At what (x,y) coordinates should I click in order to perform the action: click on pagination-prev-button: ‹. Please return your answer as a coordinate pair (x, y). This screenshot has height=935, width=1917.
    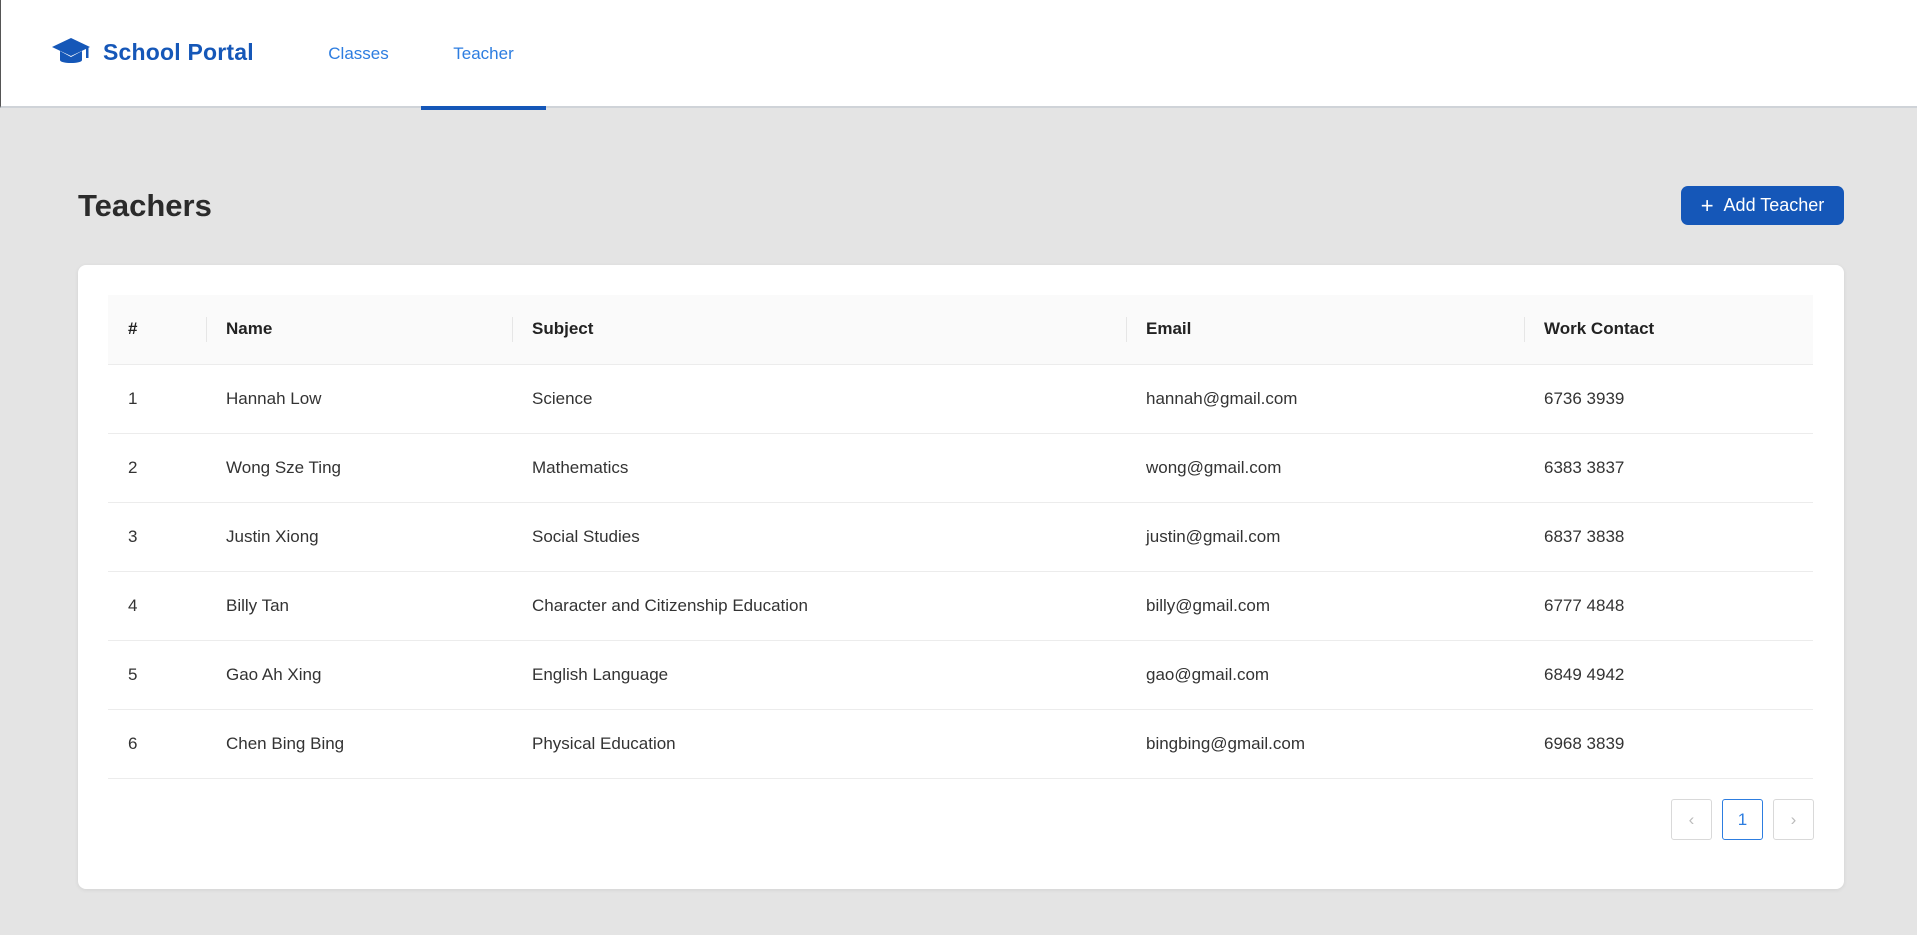
    Looking at the image, I should click on (1691, 819).